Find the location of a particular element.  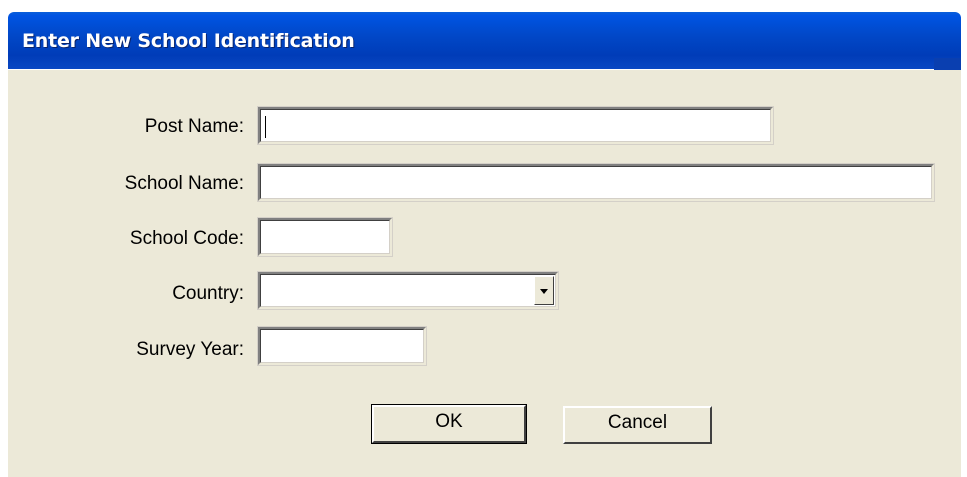

survey-year-input is located at coordinates (342, 346).